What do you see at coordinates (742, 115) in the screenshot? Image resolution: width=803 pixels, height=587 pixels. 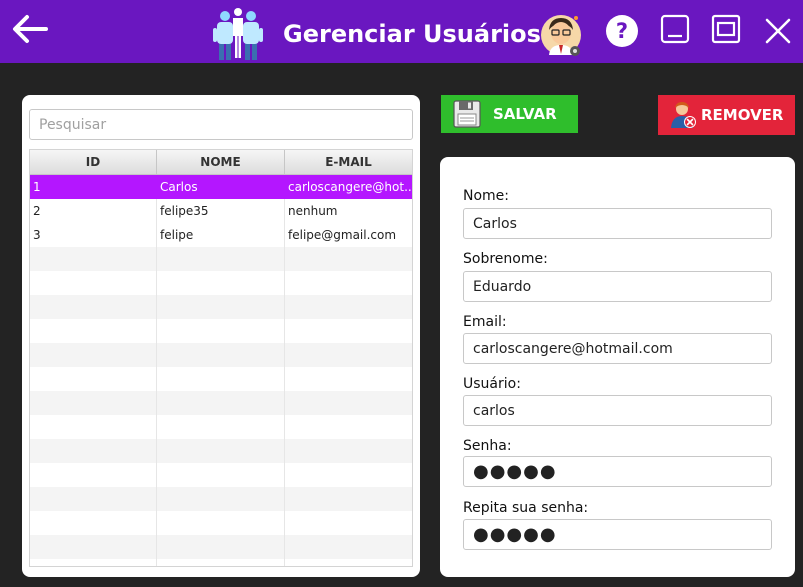 I see `remove-button-label: REMOVER` at bounding box center [742, 115].